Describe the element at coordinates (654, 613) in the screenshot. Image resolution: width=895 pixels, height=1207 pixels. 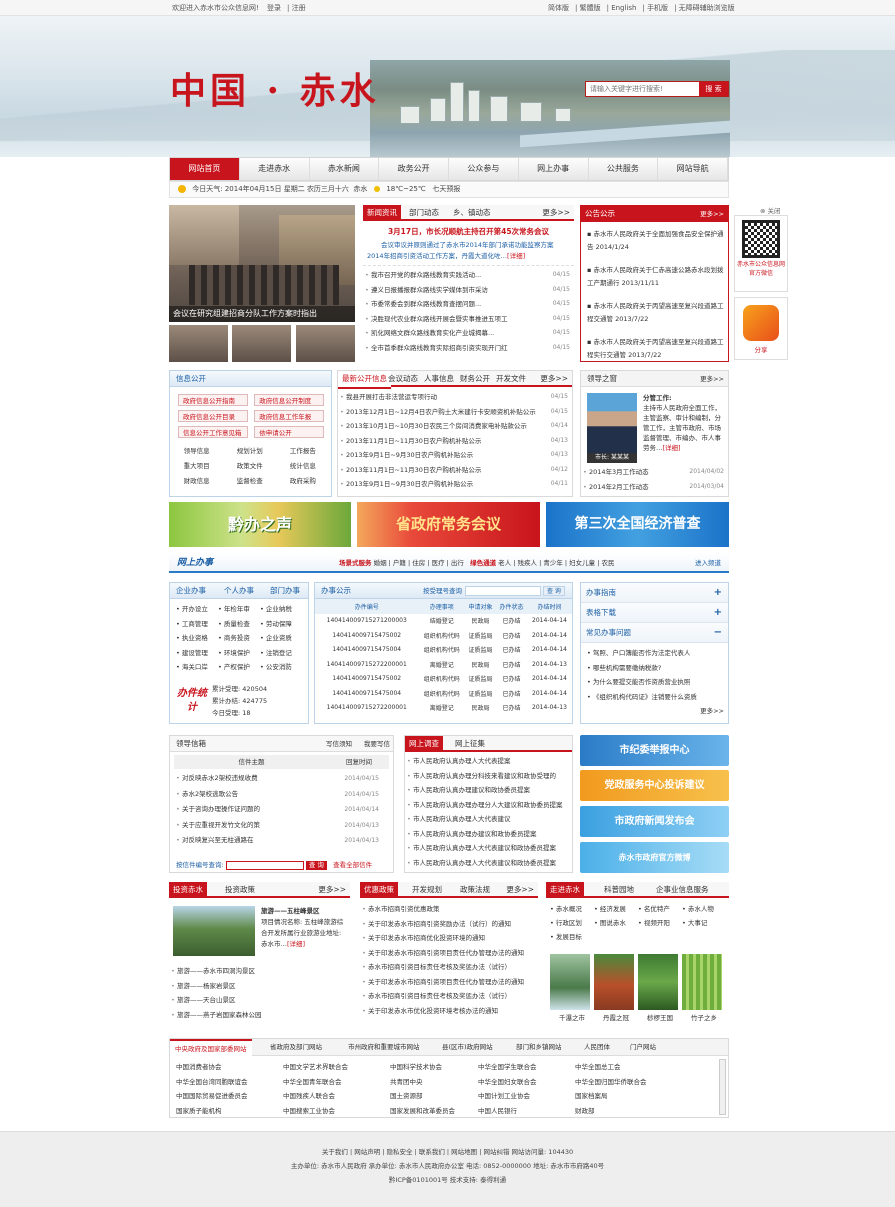
I see `guide-item: 表格下载 +` at that location.